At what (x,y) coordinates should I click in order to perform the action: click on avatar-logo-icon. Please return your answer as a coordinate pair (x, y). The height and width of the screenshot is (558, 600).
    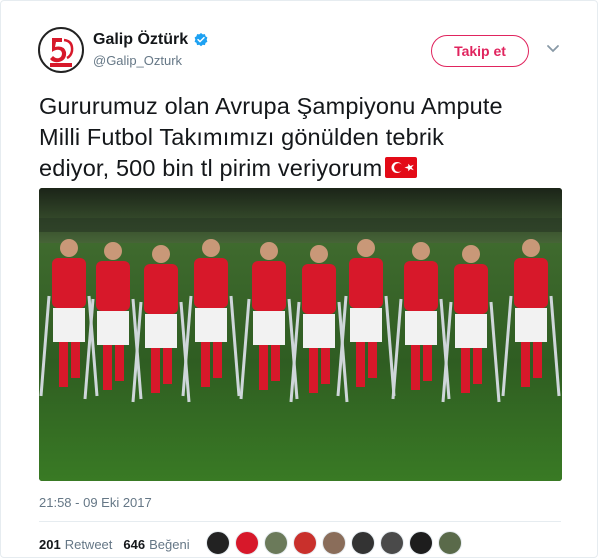
    Looking at the image, I should click on (61, 50).